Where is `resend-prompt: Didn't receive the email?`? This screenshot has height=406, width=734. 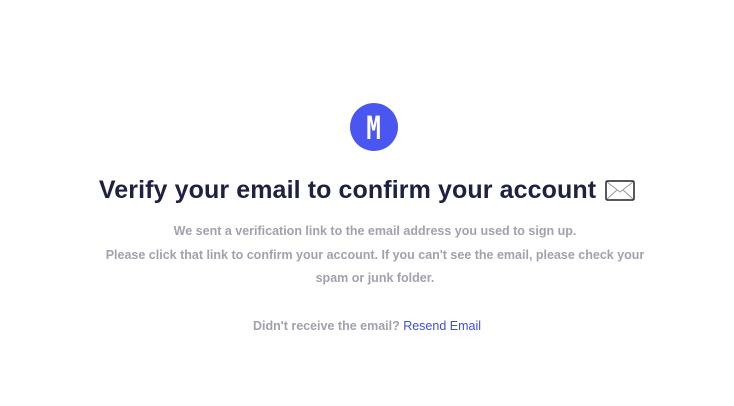
resend-prompt: Didn't receive the email? is located at coordinates (328, 326).